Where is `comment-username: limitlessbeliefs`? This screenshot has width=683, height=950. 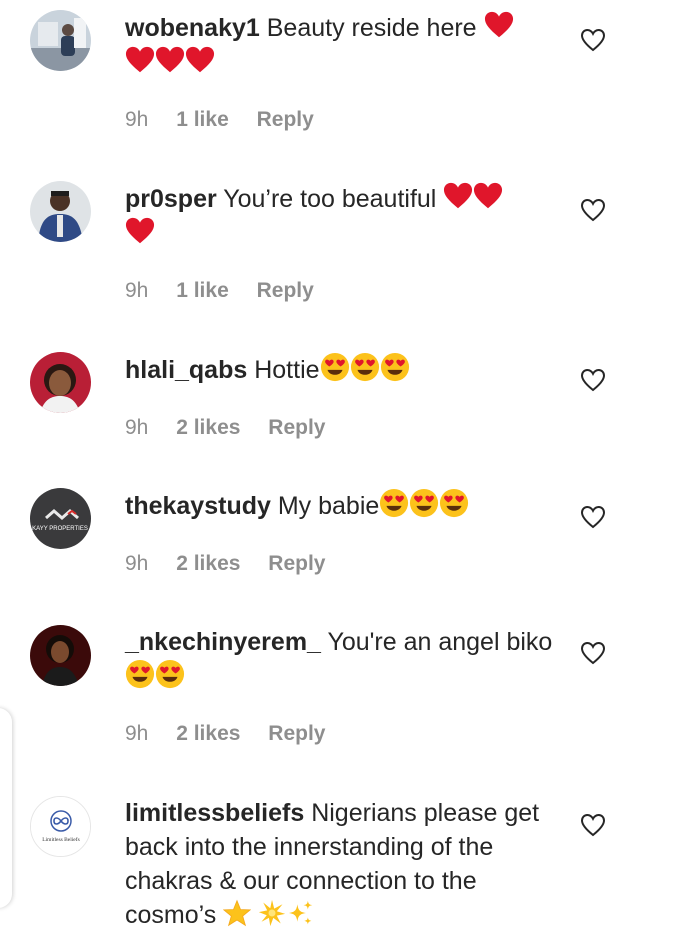 comment-username: limitlessbeliefs is located at coordinates (214, 813).